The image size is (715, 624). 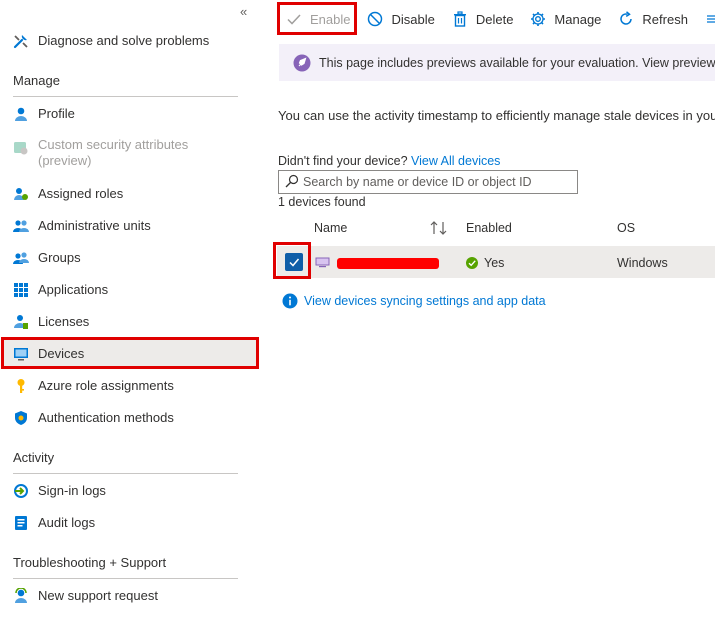 I want to click on wrench-icon, so click(x=21, y=41).